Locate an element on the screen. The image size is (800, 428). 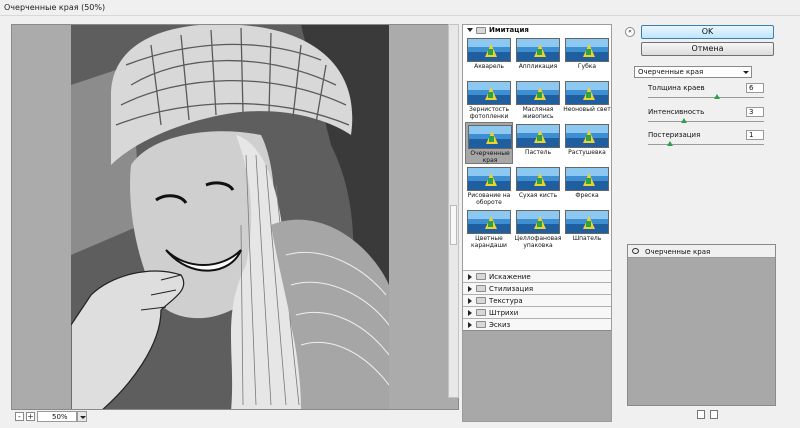
filter-category: Текстура is located at coordinates (537, 300).